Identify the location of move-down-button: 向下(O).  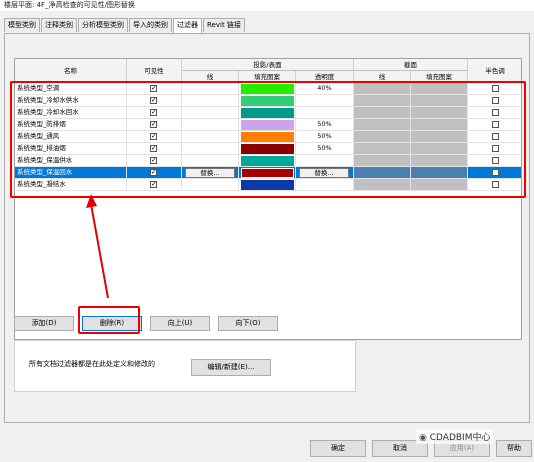
(248, 323).